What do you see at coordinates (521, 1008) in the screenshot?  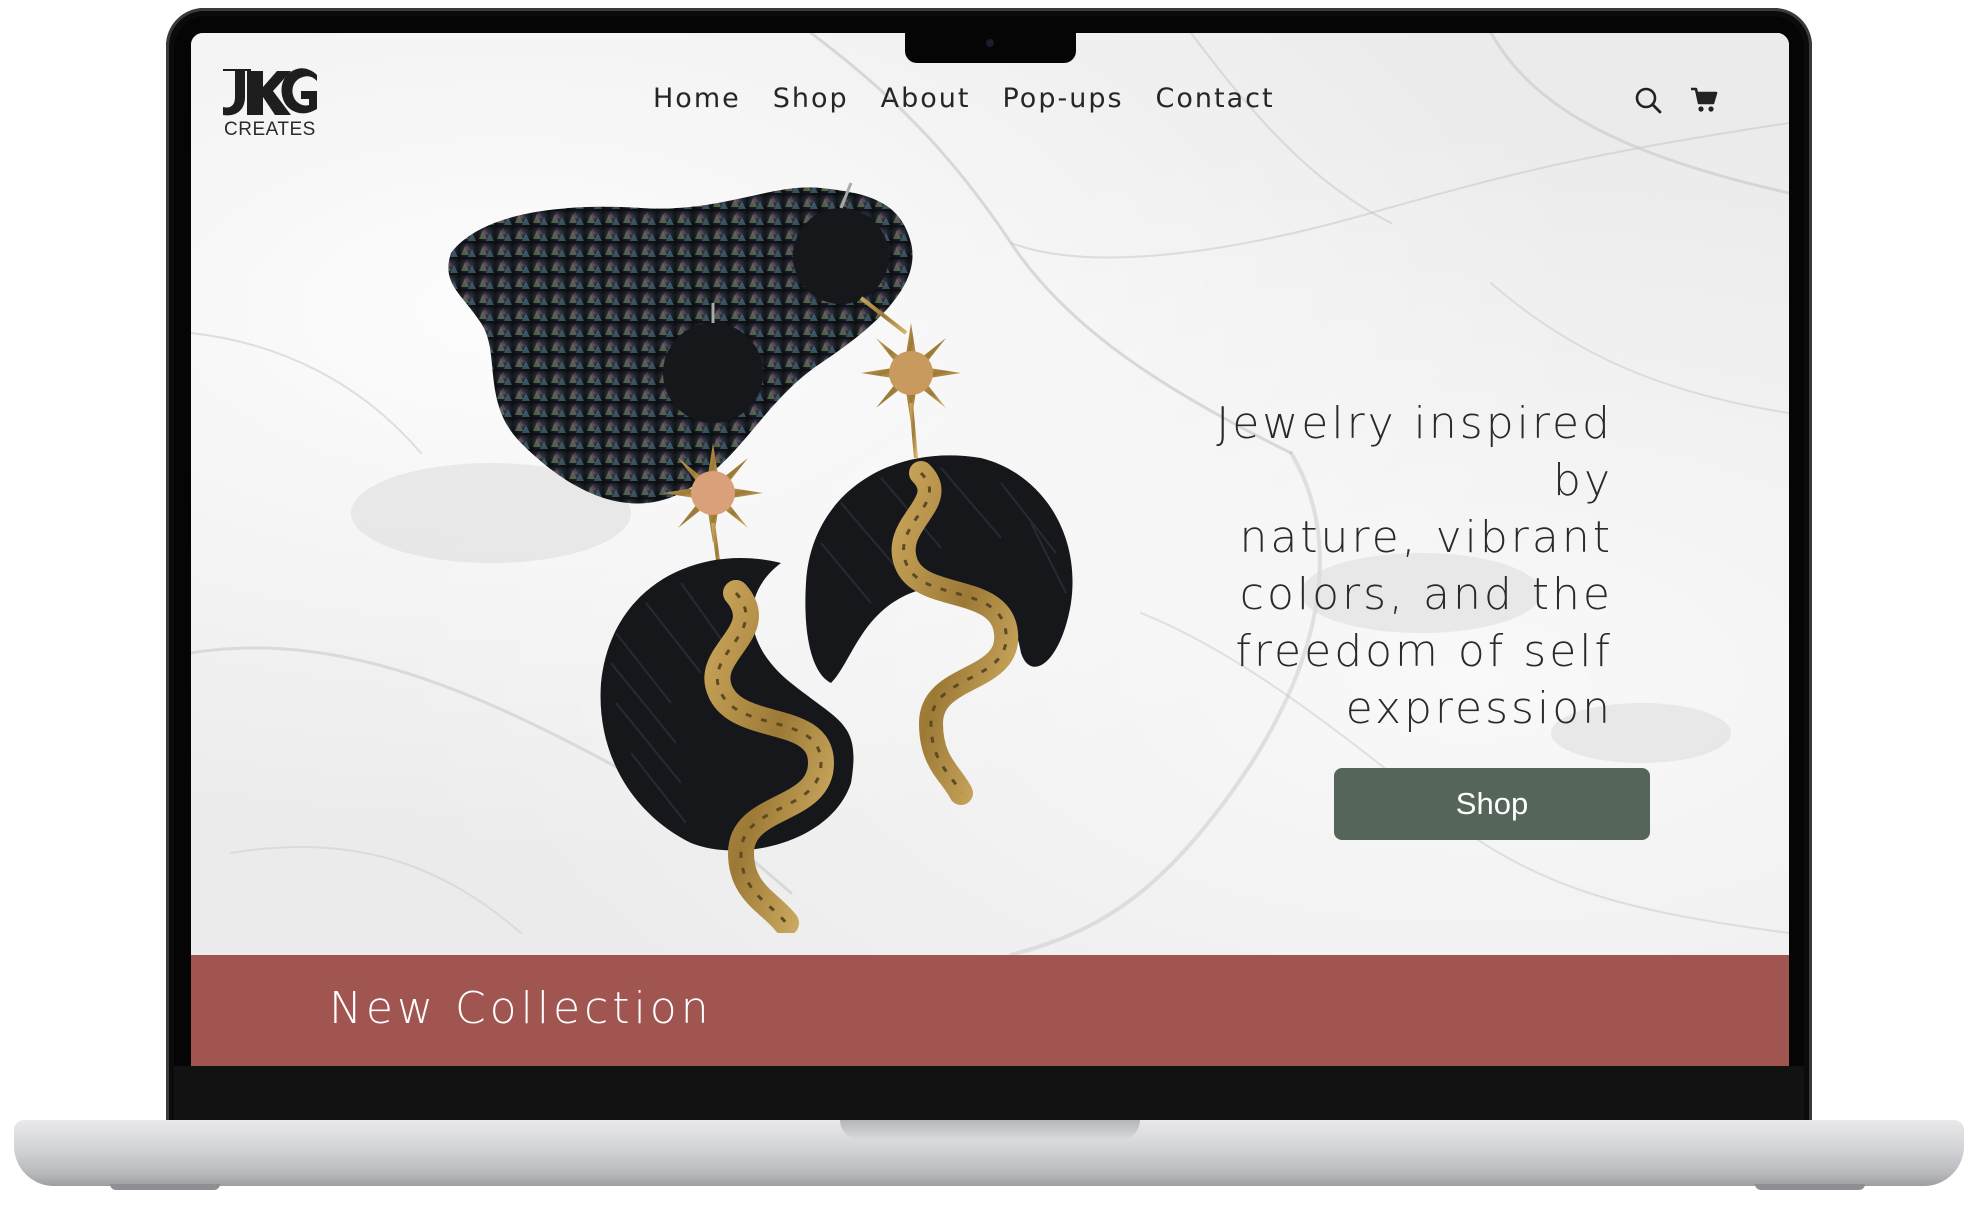 I see `banner-title: New Collection` at bounding box center [521, 1008].